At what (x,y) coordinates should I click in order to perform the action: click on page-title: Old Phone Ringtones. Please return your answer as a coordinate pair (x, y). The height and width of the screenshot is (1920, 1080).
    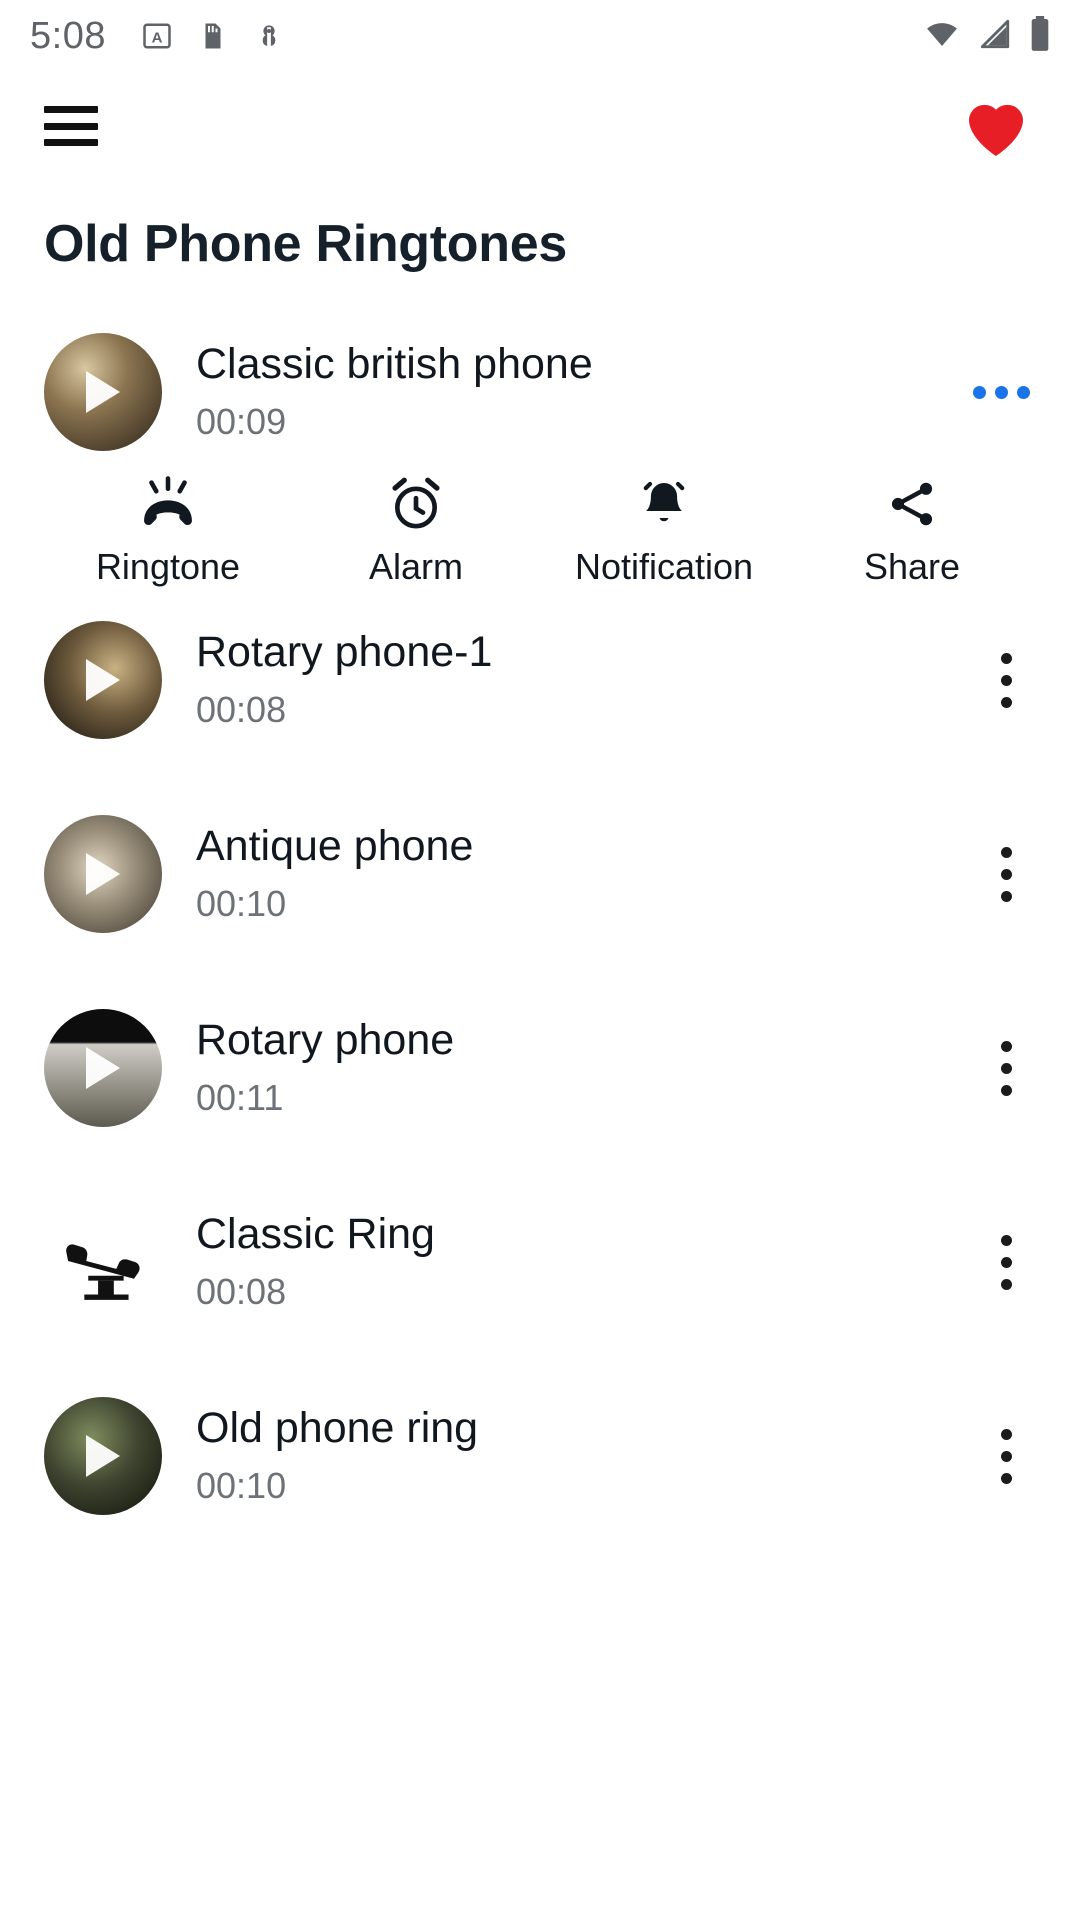
    Looking at the image, I should click on (305, 244).